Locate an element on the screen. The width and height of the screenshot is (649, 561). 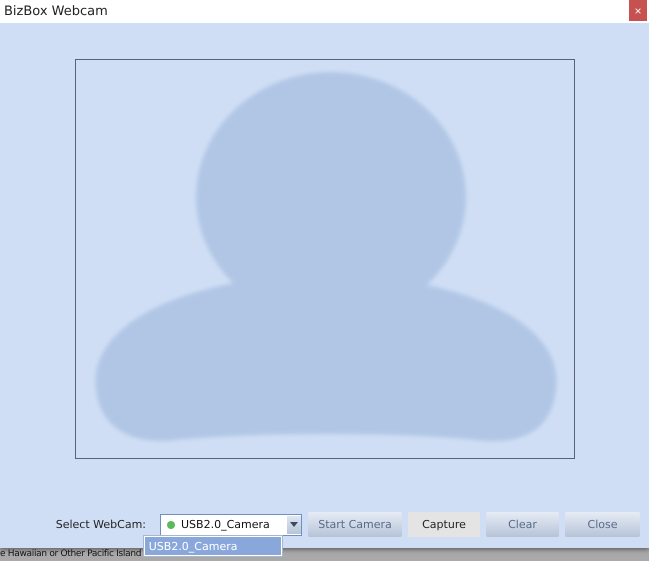
background-text: e Hawaiian or Other Pacific Island is located at coordinates (71, 554).